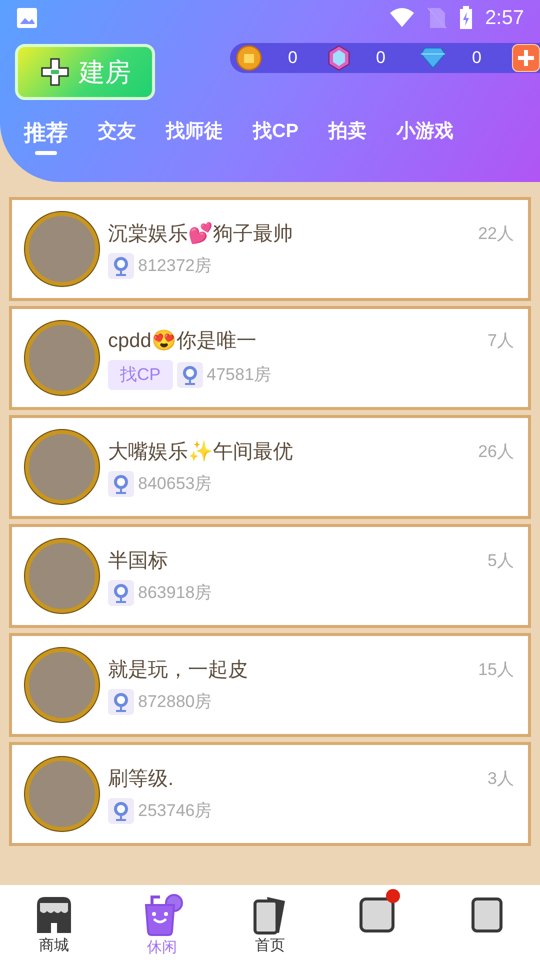  I want to click on category-tab: 小游戏, so click(425, 135).